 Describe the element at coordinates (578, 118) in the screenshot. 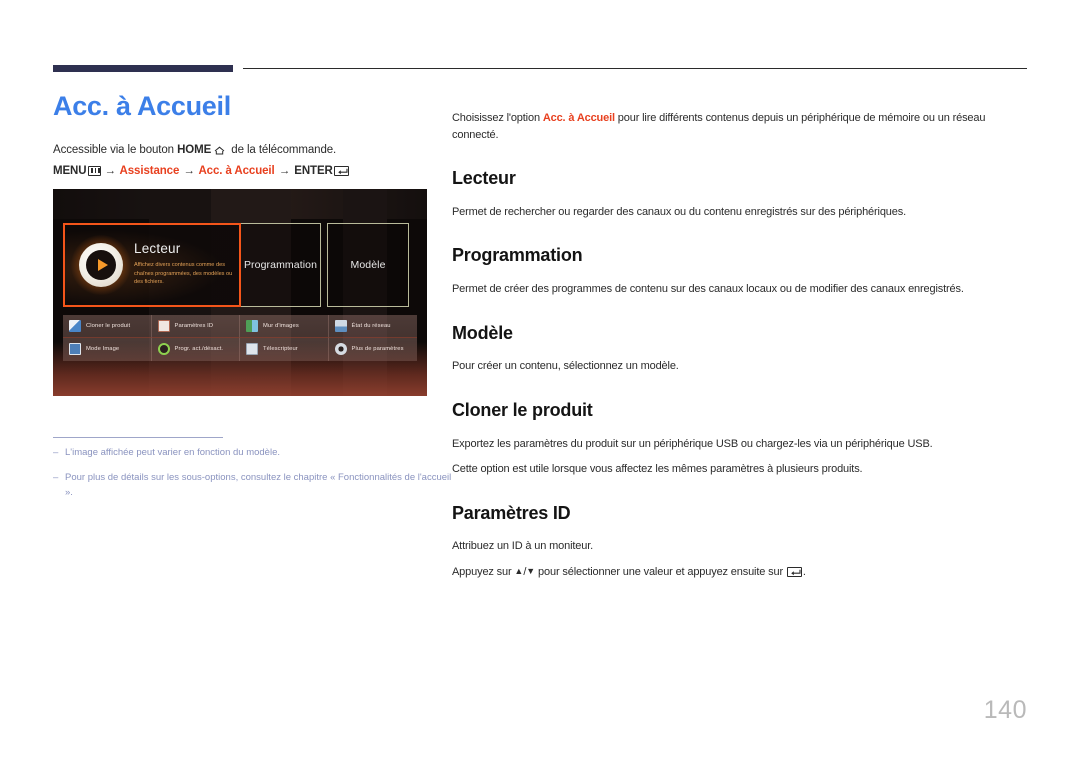

I see `intro-highlight: Acc. à Accueil` at that location.